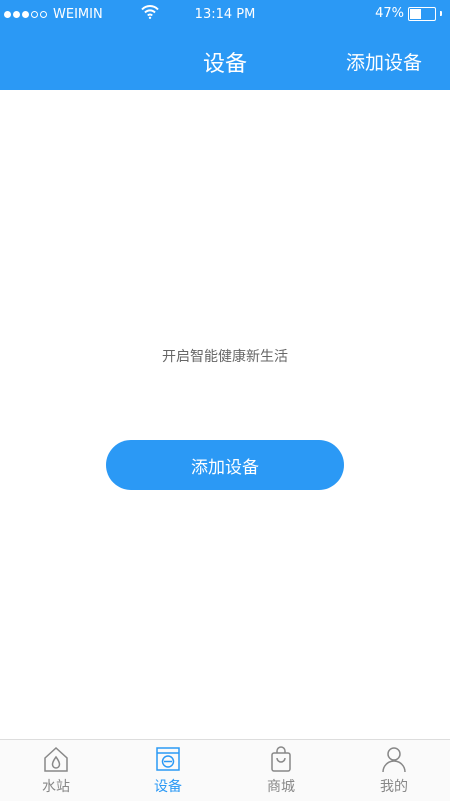 The height and width of the screenshot is (801, 450). I want to click on tab-mall: 商城, so click(281, 770).